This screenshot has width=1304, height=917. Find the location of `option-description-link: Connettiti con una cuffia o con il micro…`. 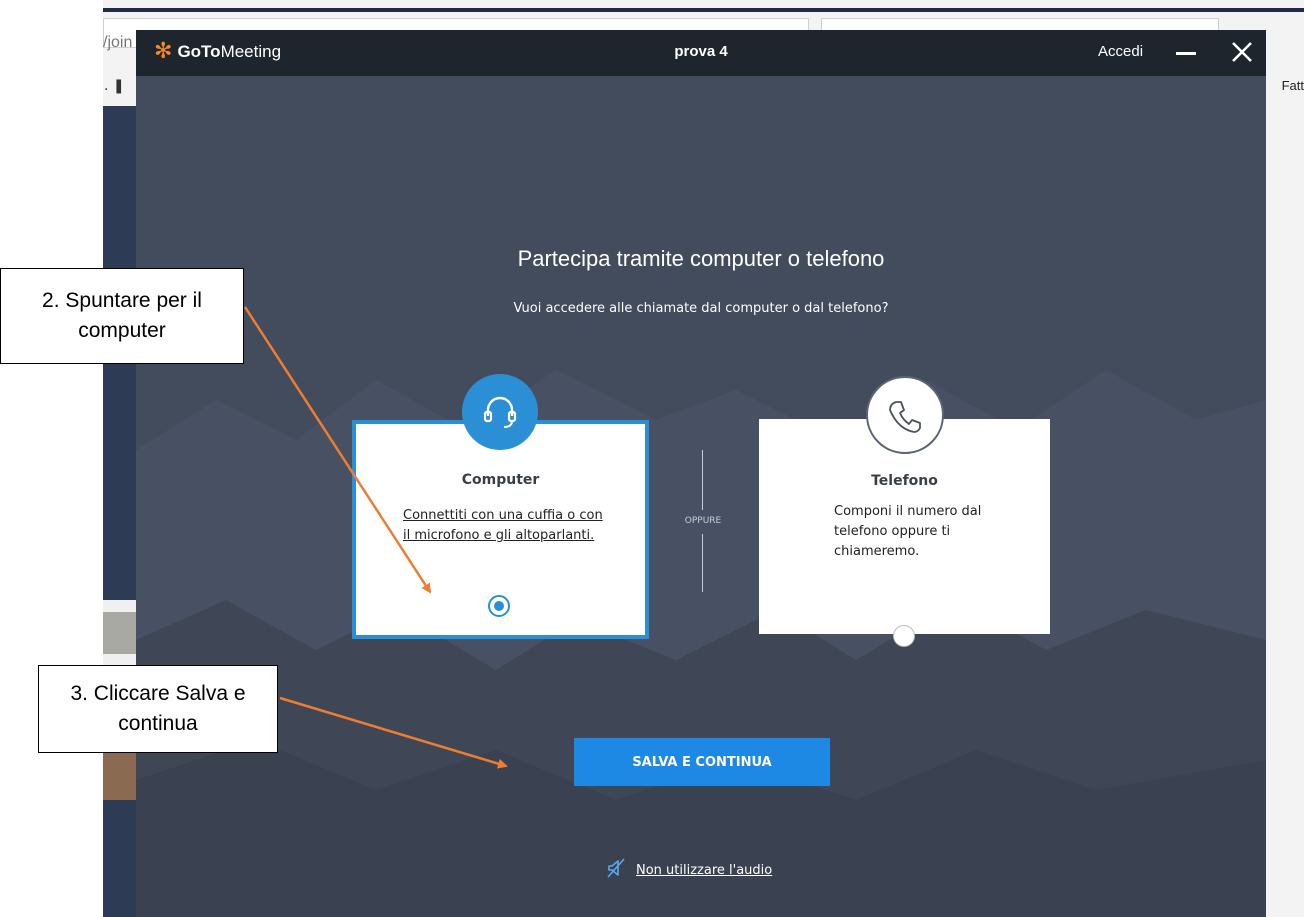

option-description-link: Connettiti con una cuffia o con il micro… is located at coordinates (503, 526).